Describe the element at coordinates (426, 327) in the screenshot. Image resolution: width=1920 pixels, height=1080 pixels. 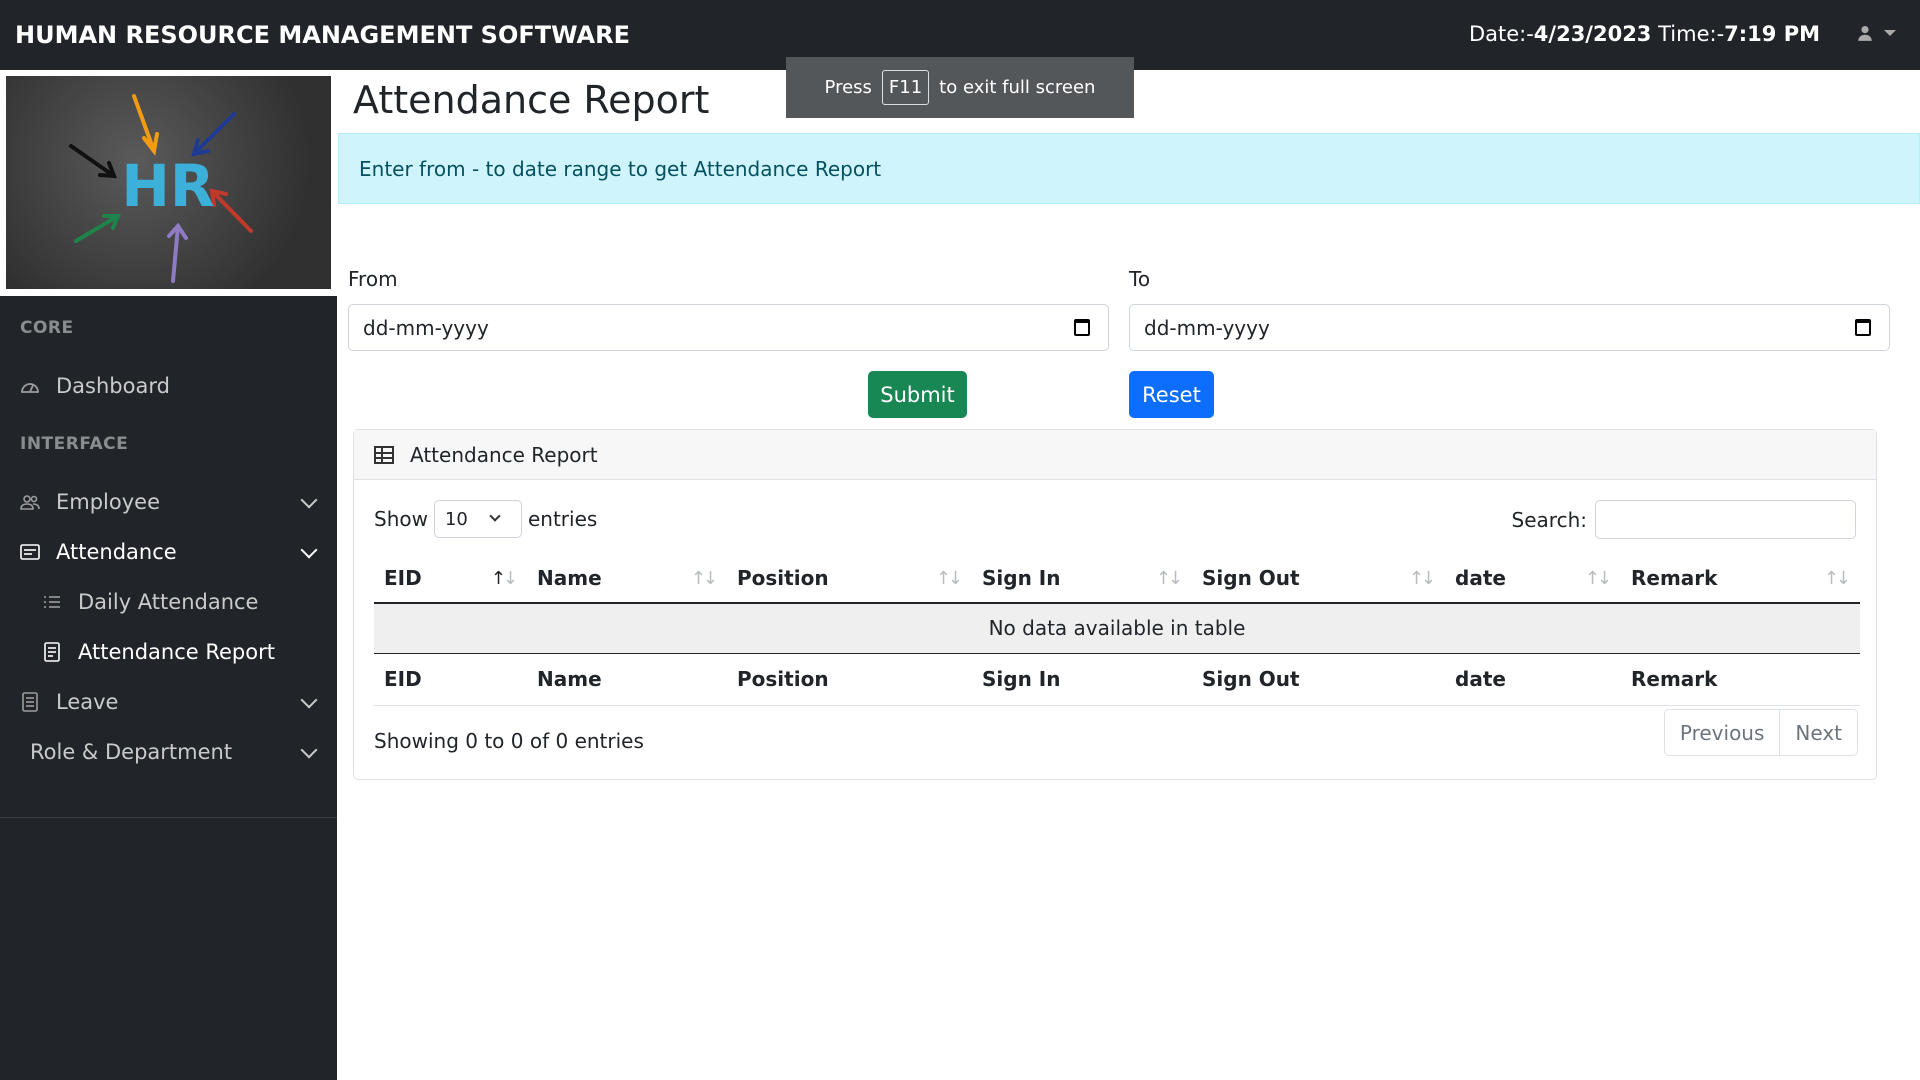
I see `from-date-placeholder: dd-mm-yyyy` at that location.